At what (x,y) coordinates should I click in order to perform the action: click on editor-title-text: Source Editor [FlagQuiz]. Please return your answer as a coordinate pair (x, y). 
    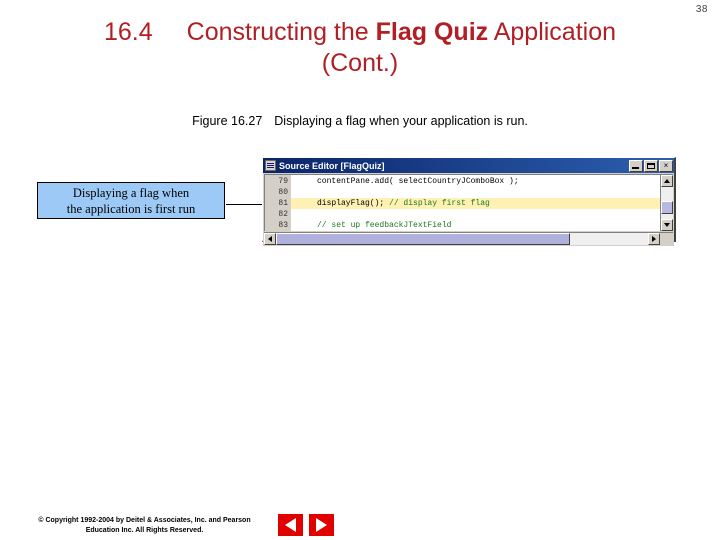
    Looking at the image, I should click on (332, 165).